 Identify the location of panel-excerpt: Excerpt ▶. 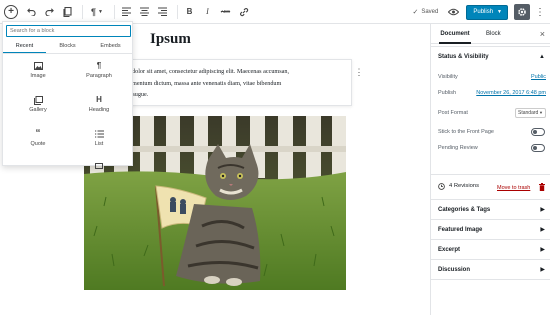
(490, 249).